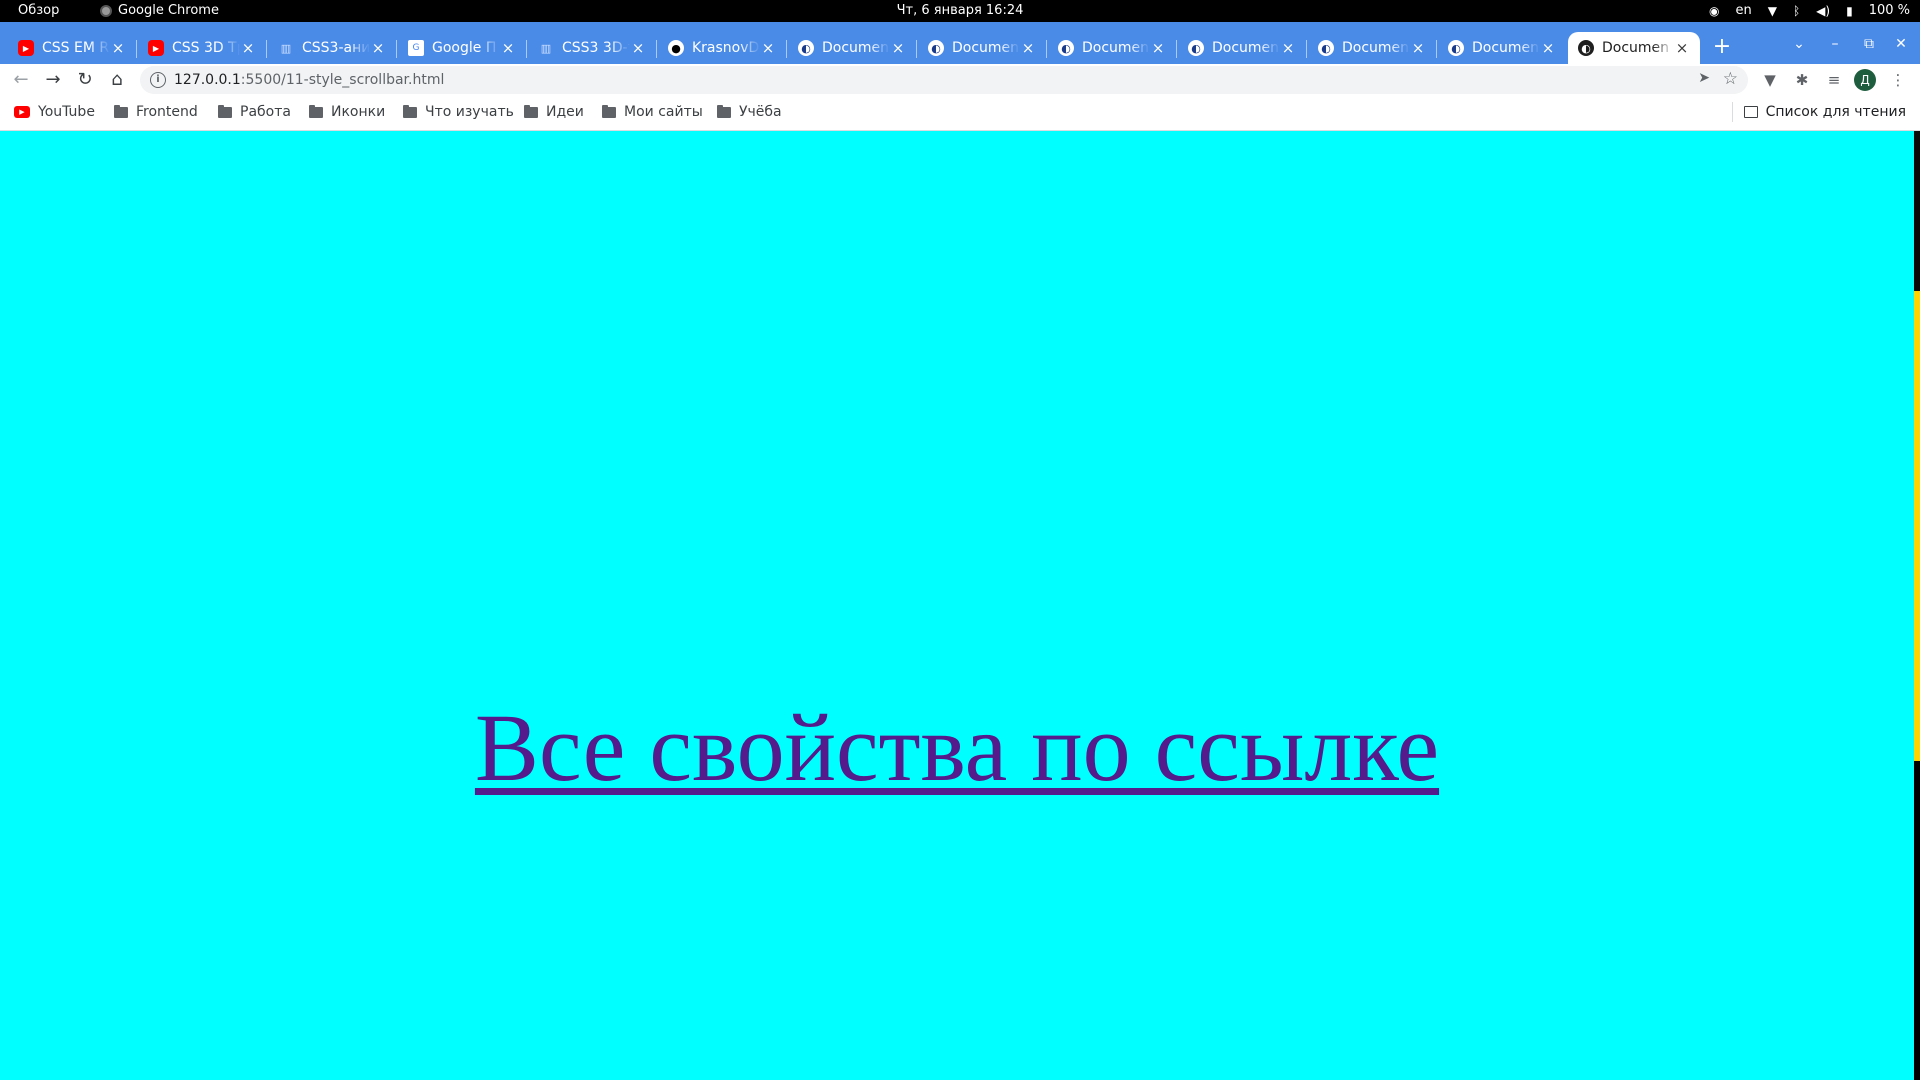 This screenshot has height=1080, width=1920. I want to click on bookmark-label: YouTube, so click(66, 112).